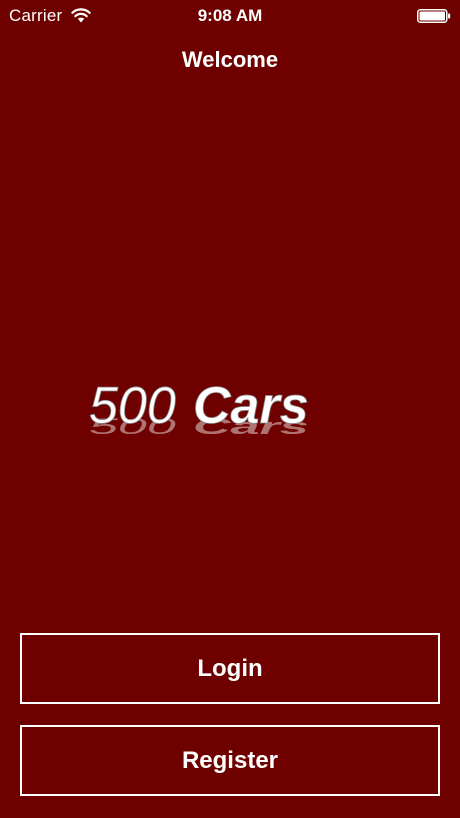 The image size is (460, 818). Describe the element at coordinates (251, 406) in the screenshot. I see `logo-text-cars: Cars` at that location.